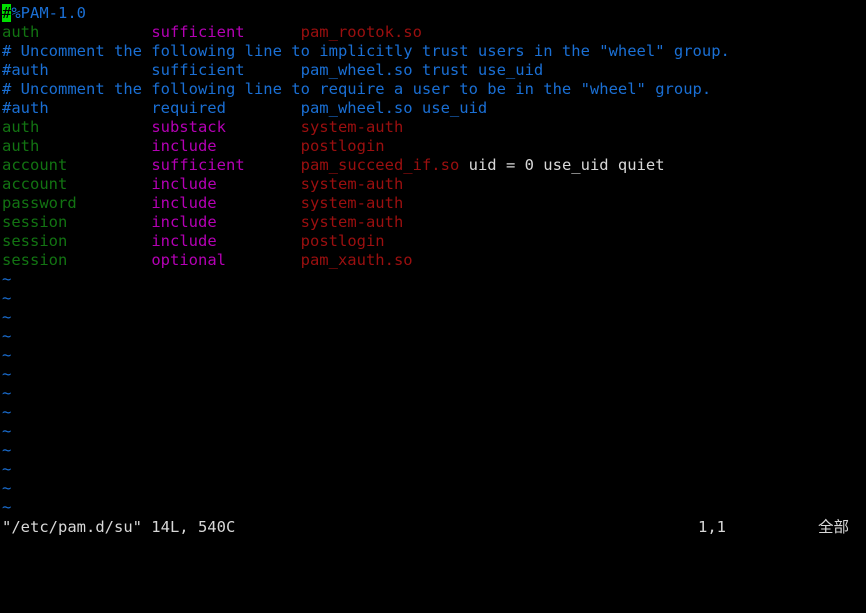 This screenshot has height=613, width=866. What do you see at coordinates (188, 127) in the screenshot?
I see `pam-control: substack` at bounding box center [188, 127].